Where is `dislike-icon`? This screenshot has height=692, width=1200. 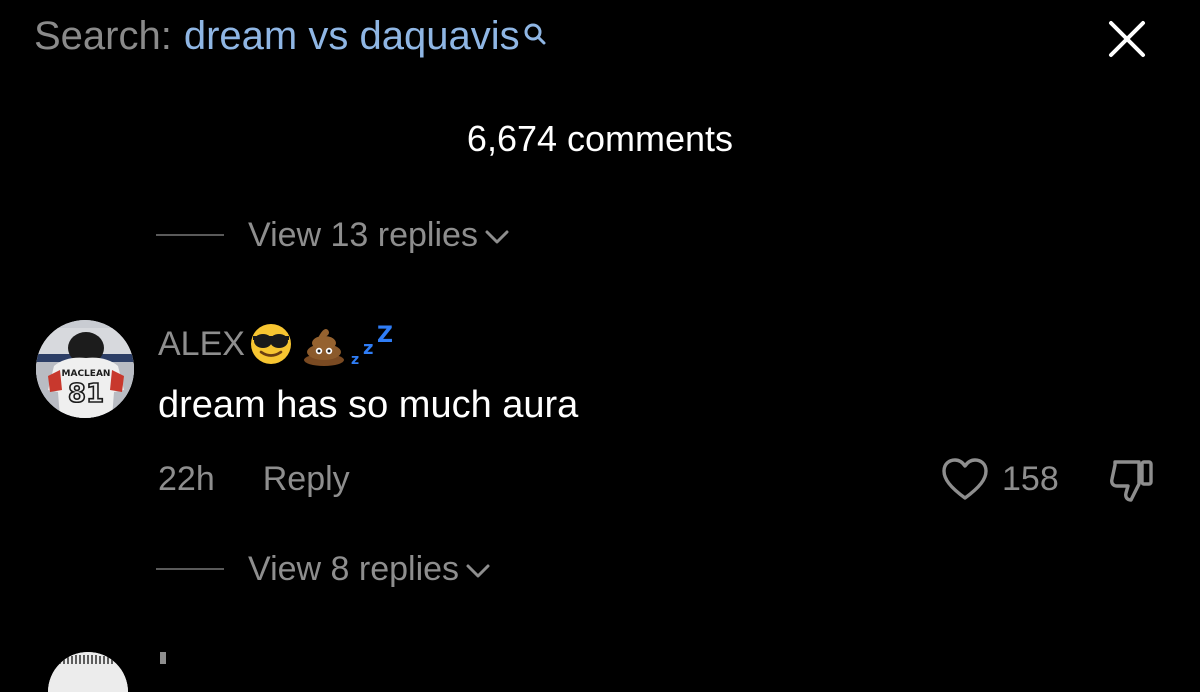
dislike-icon is located at coordinates (1131, 481).